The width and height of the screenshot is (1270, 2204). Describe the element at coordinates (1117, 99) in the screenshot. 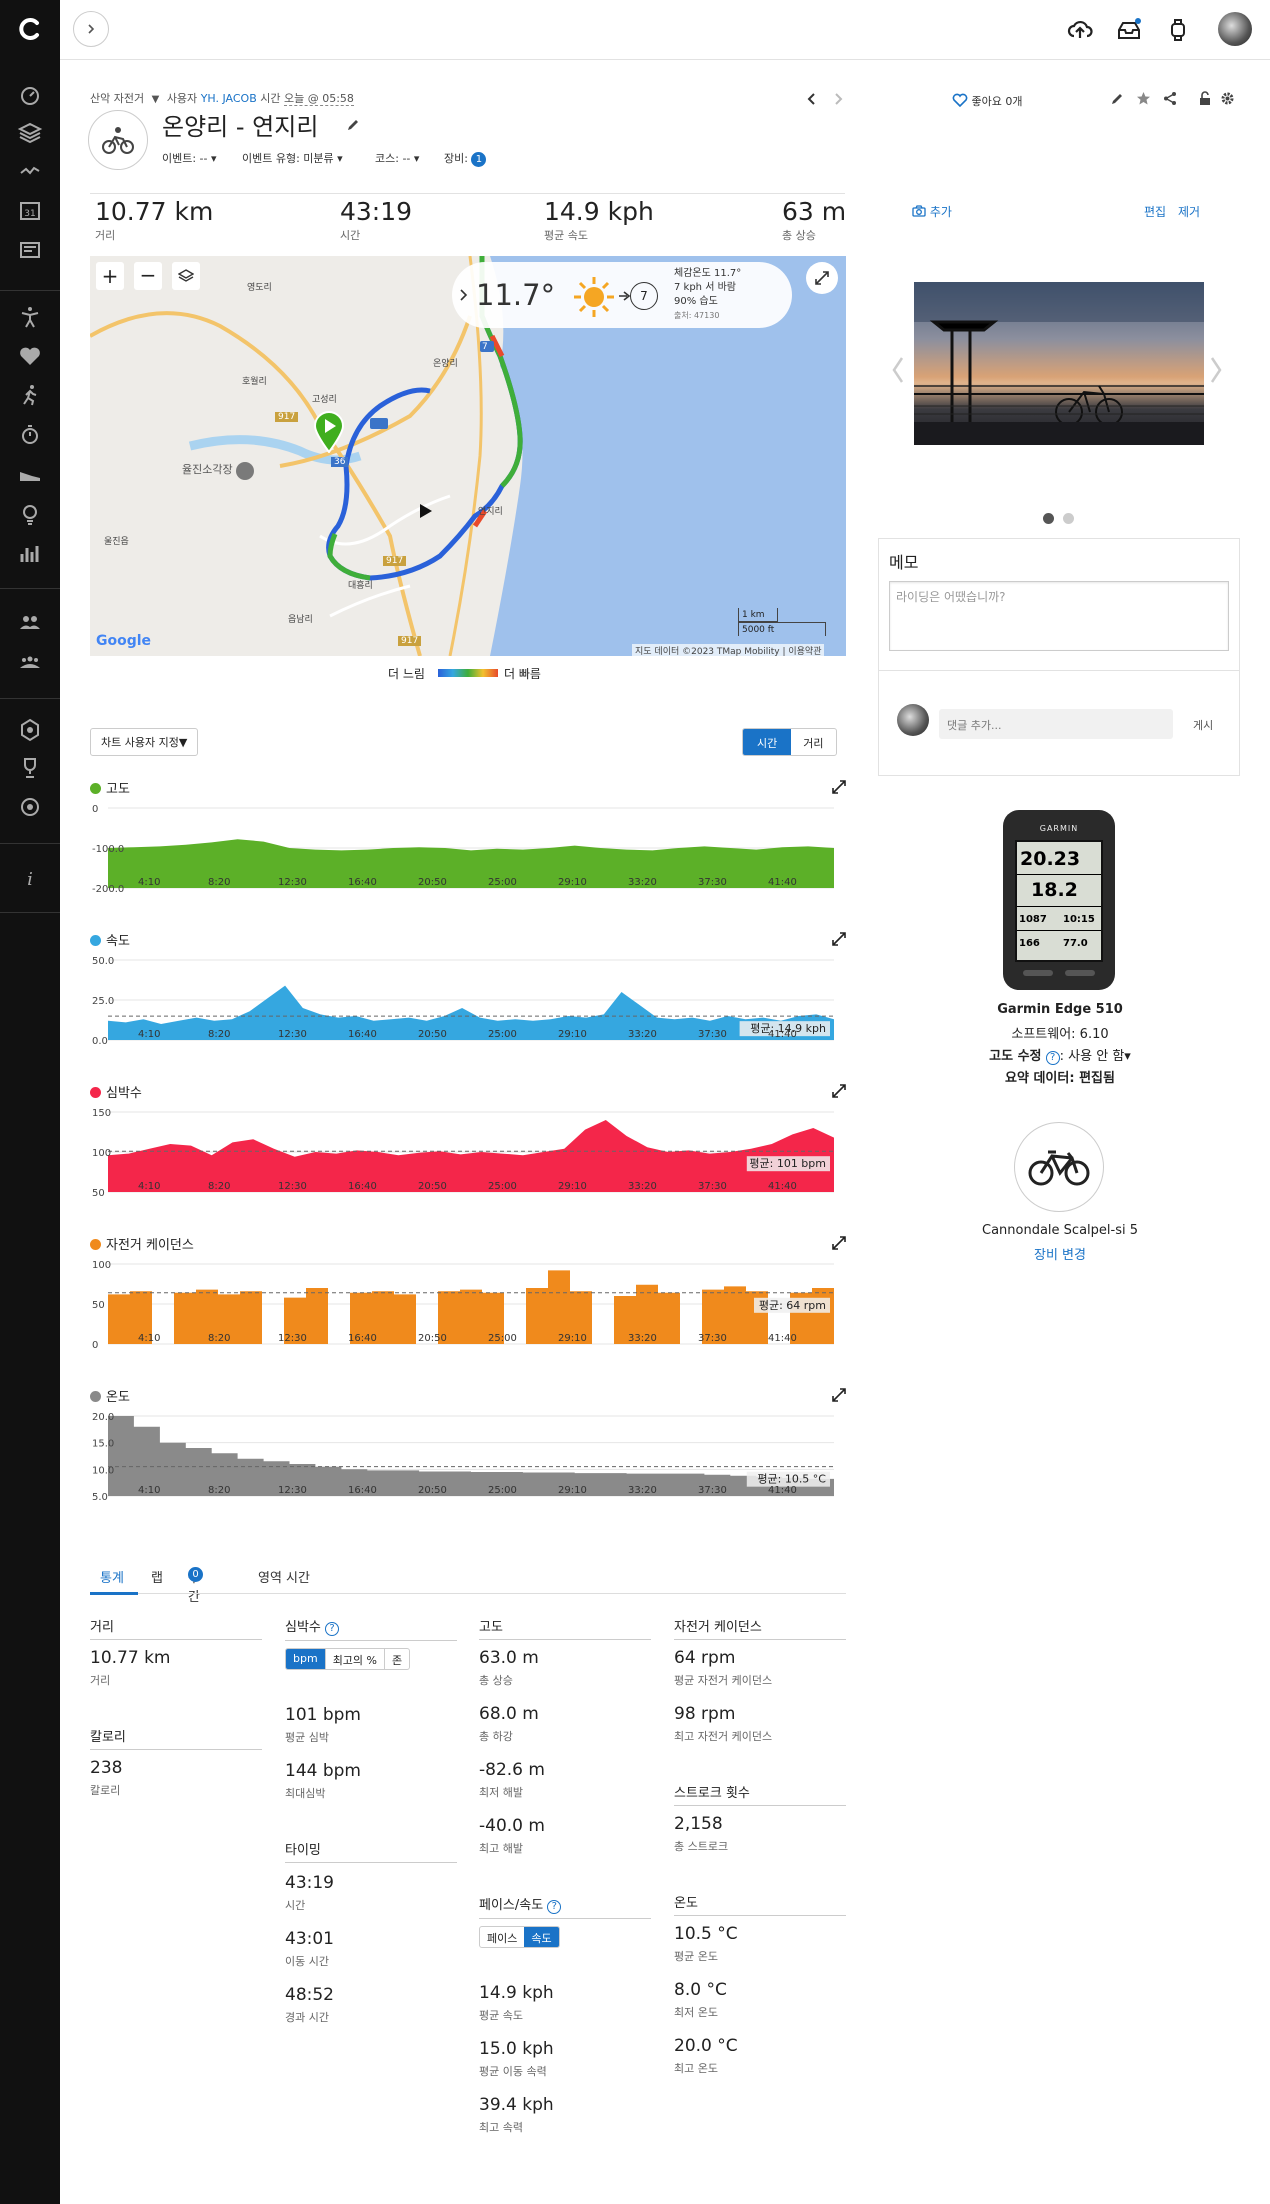

I see `edit-pencil-icon` at that location.